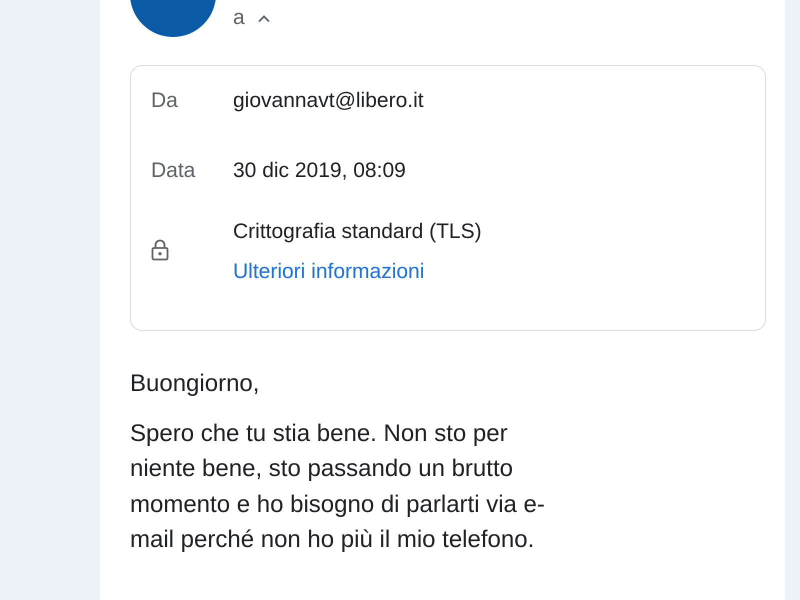 The width and height of the screenshot is (800, 600). What do you see at coordinates (239, 18) in the screenshot?
I see `recipient-label: a` at bounding box center [239, 18].